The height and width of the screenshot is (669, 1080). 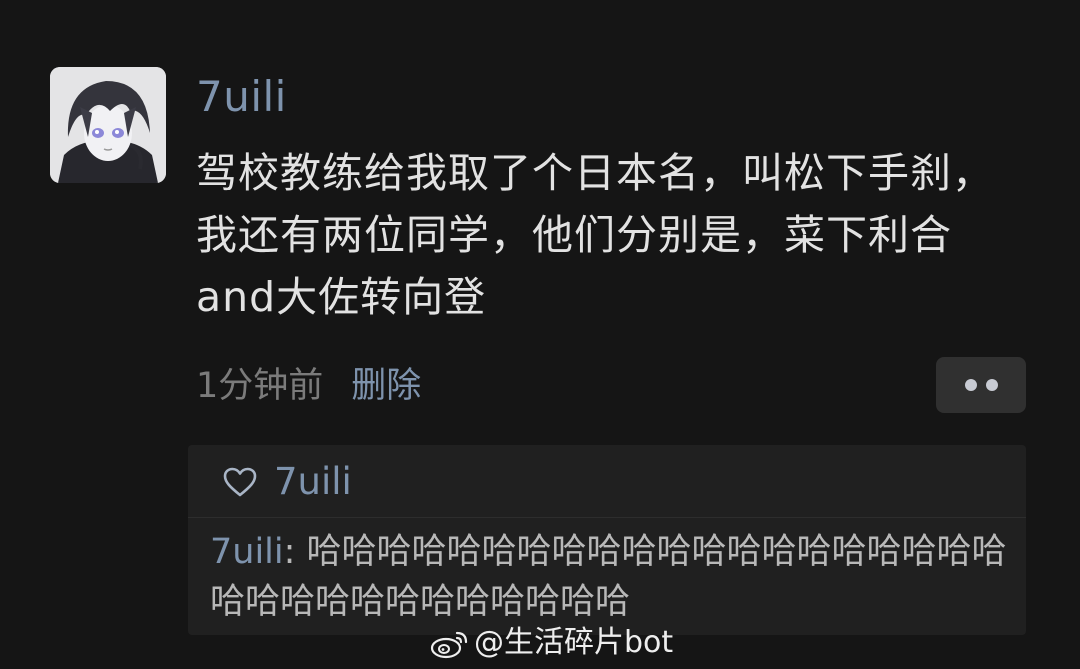 I want to click on post-timestamp: 1分钟前, so click(x=260, y=386).